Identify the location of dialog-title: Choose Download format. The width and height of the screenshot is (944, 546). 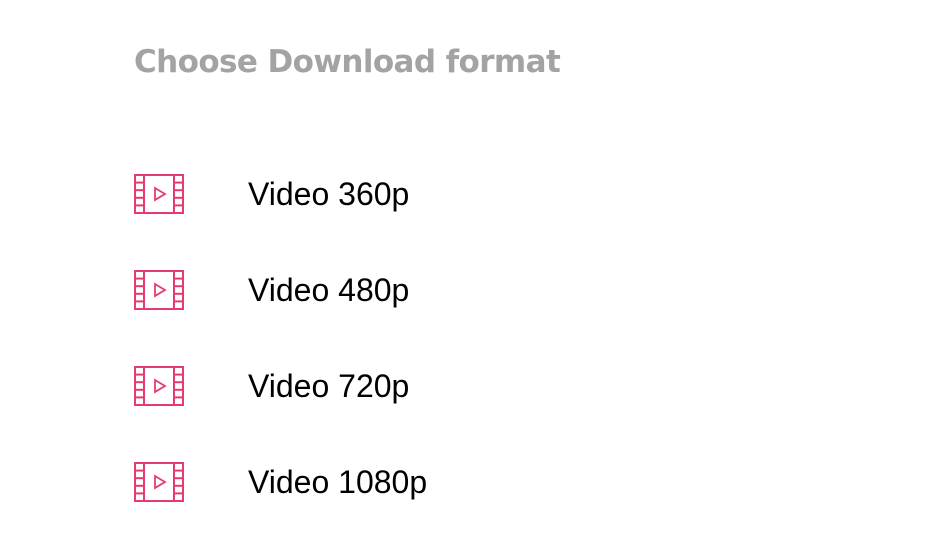
(347, 62).